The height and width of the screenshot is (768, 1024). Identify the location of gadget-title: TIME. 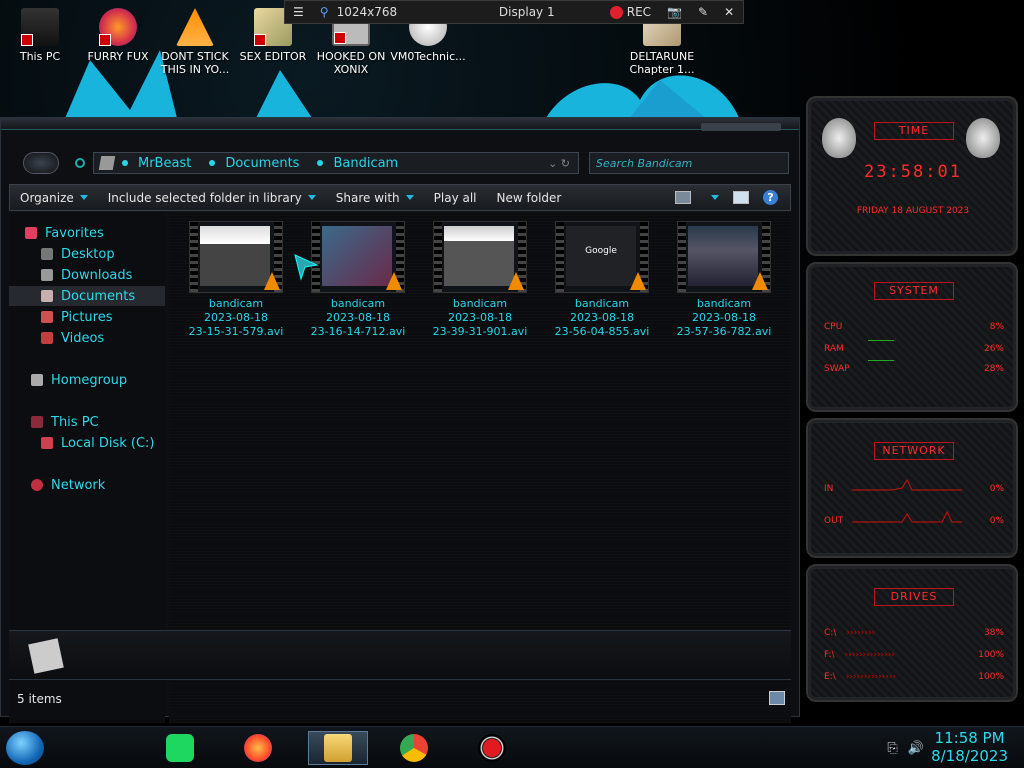
(914, 131).